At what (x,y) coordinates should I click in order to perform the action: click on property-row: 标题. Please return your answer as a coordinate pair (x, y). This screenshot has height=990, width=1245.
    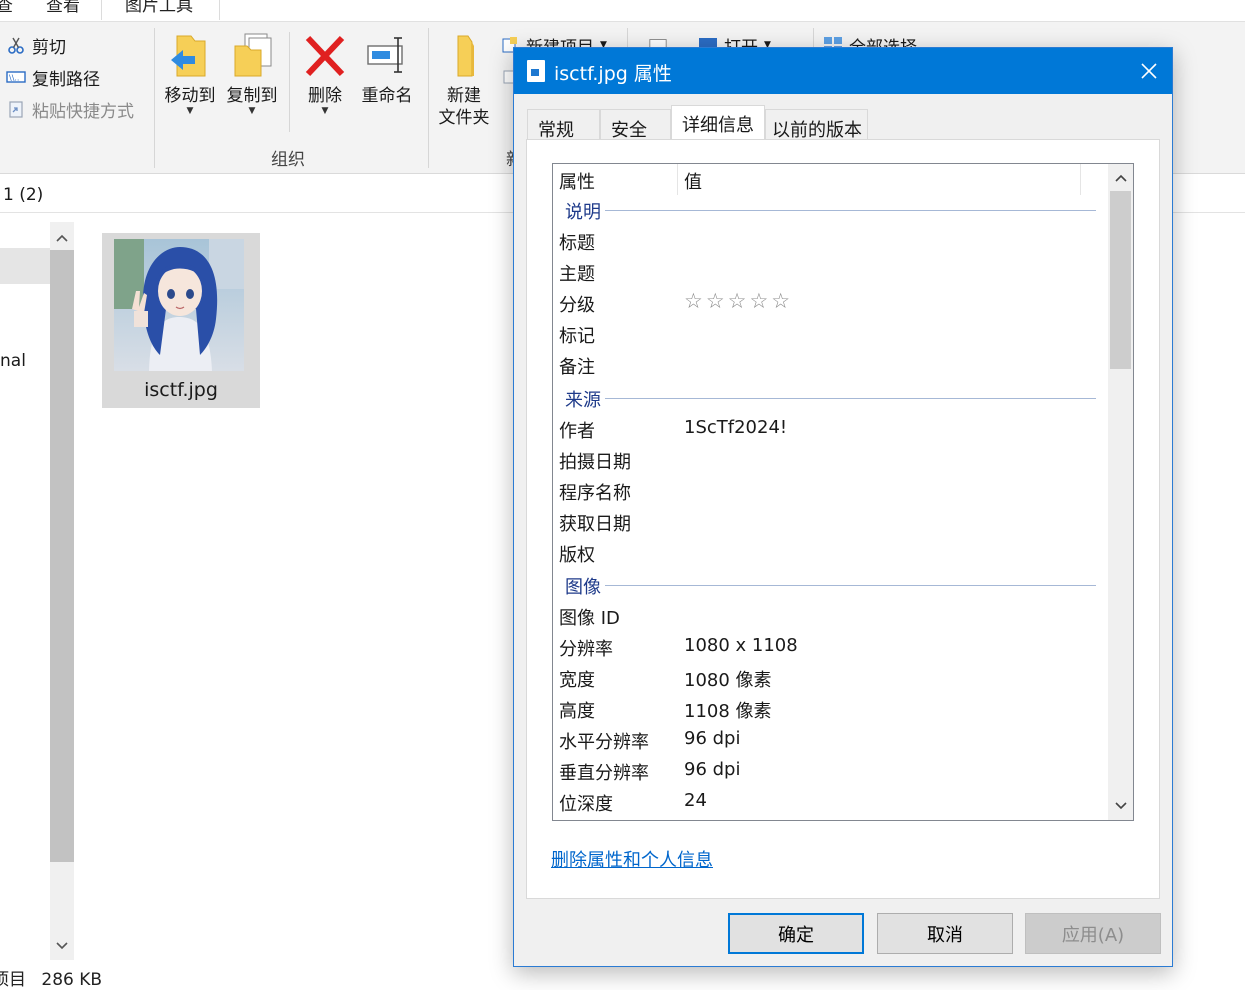
    Looking at the image, I should click on (830, 241).